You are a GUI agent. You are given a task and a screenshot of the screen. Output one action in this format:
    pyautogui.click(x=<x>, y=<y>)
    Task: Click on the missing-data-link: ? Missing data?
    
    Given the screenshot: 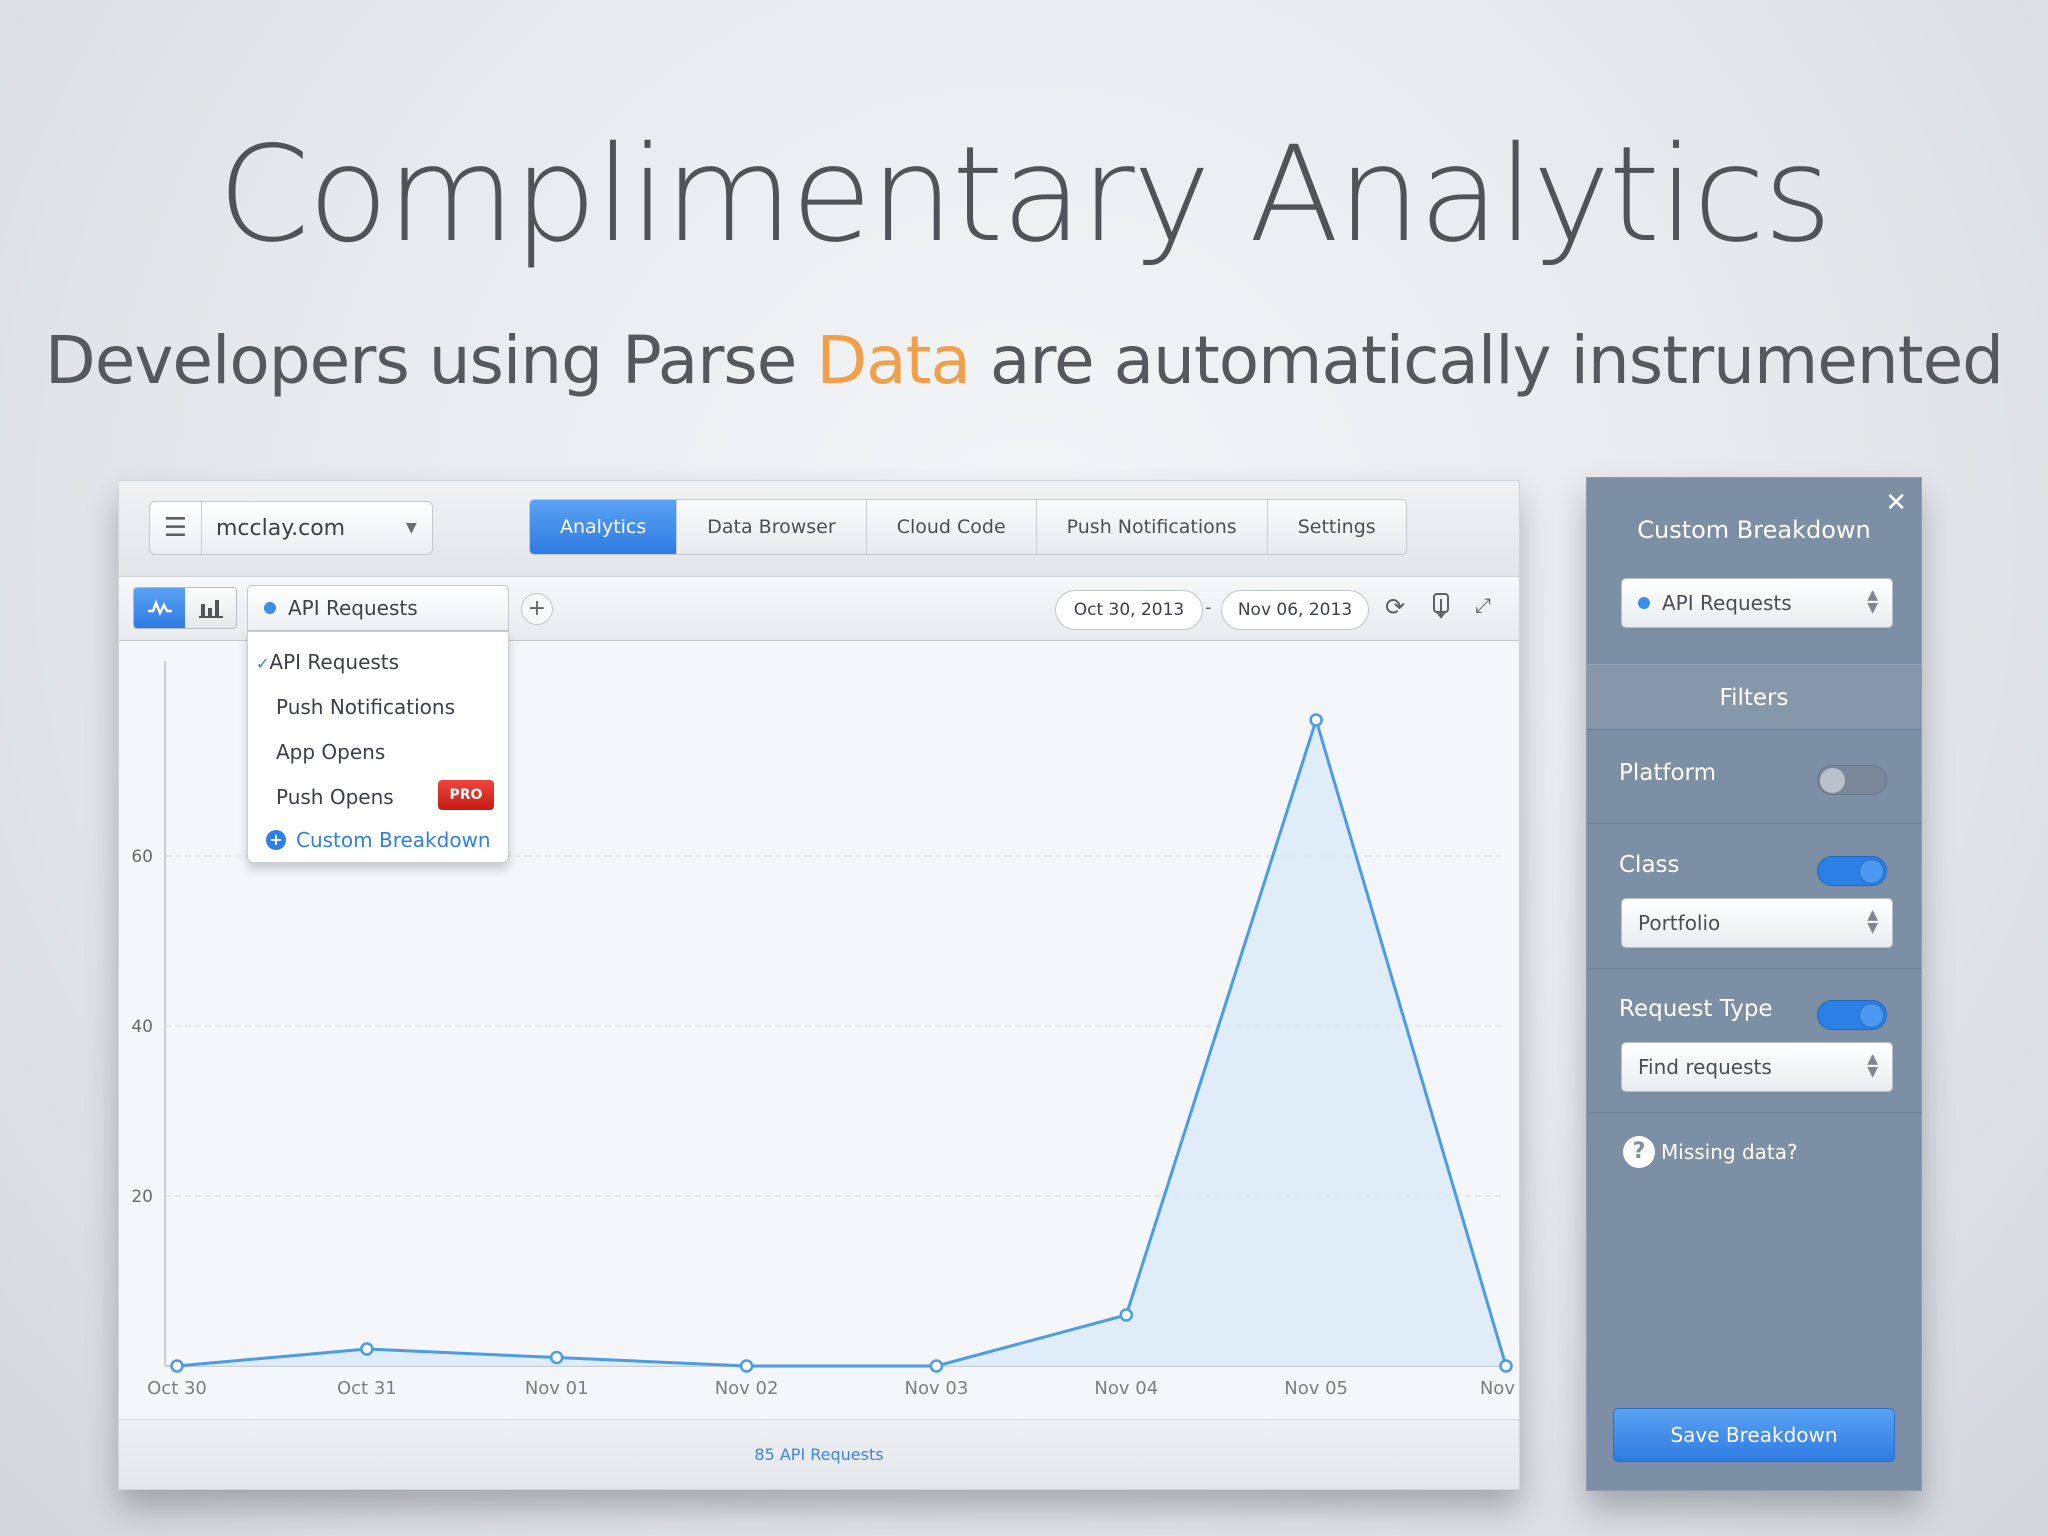 What is the action you would take?
    pyautogui.click(x=1710, y=1152)
    